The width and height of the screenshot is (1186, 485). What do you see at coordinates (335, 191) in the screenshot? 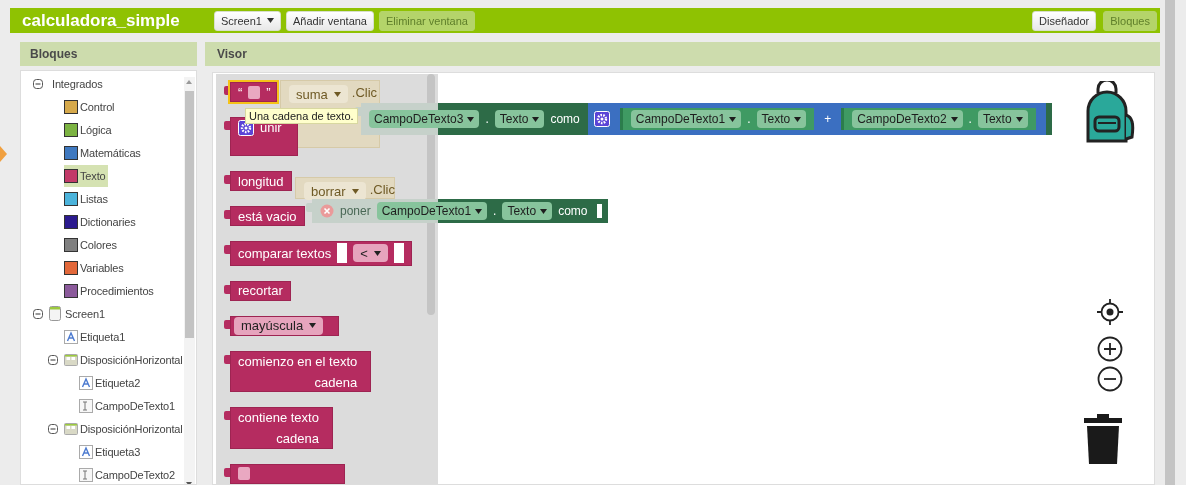
I see `dropdown: borrar` at bounding box center [335, 191].